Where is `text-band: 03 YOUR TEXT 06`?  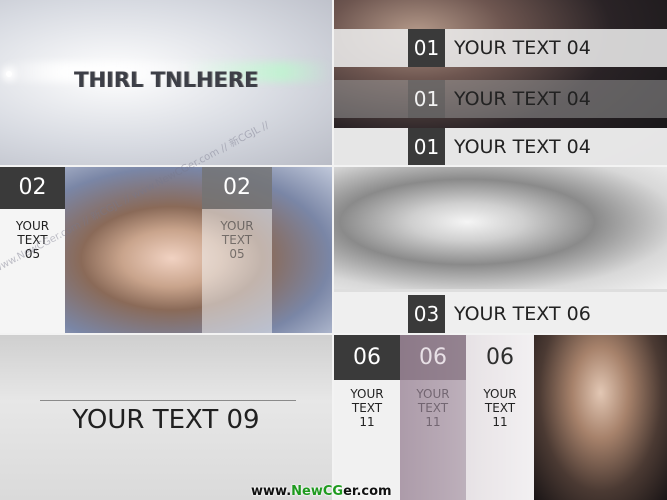
text-band: 03 YOUR TEXT 06 is located at coordinates (500, 312).